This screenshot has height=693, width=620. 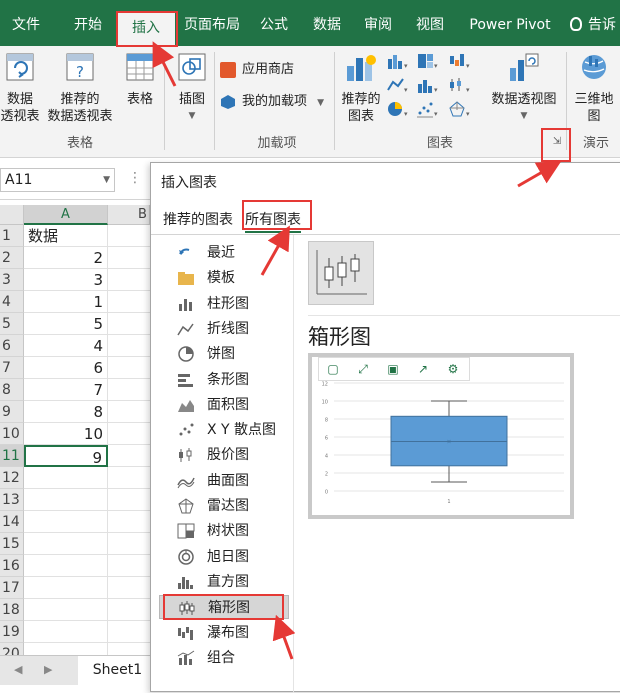 What do you see at coordinates (12, 632) in the screenshot?
I see `row-header: 19` at bounding box center [12, 632].